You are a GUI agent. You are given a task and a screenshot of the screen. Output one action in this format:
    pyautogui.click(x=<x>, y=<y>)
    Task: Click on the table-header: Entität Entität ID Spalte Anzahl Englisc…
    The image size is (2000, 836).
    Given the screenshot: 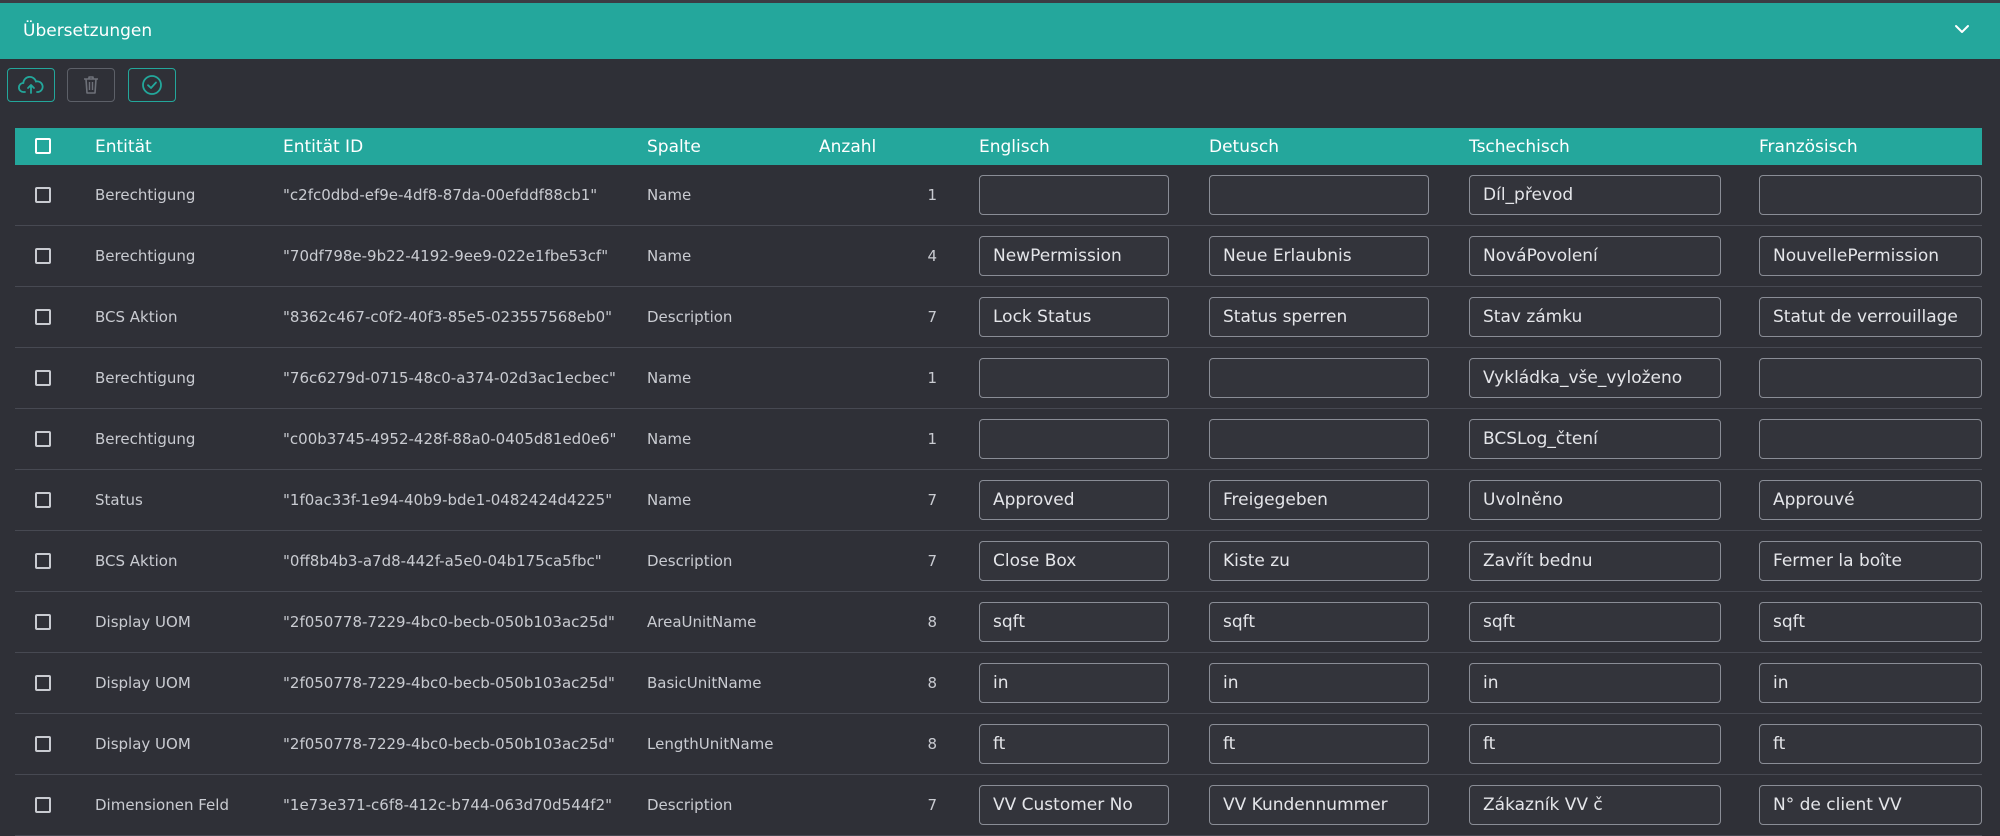 What is the action you would take?
    pyautogui.click(x=998, y=146)
    